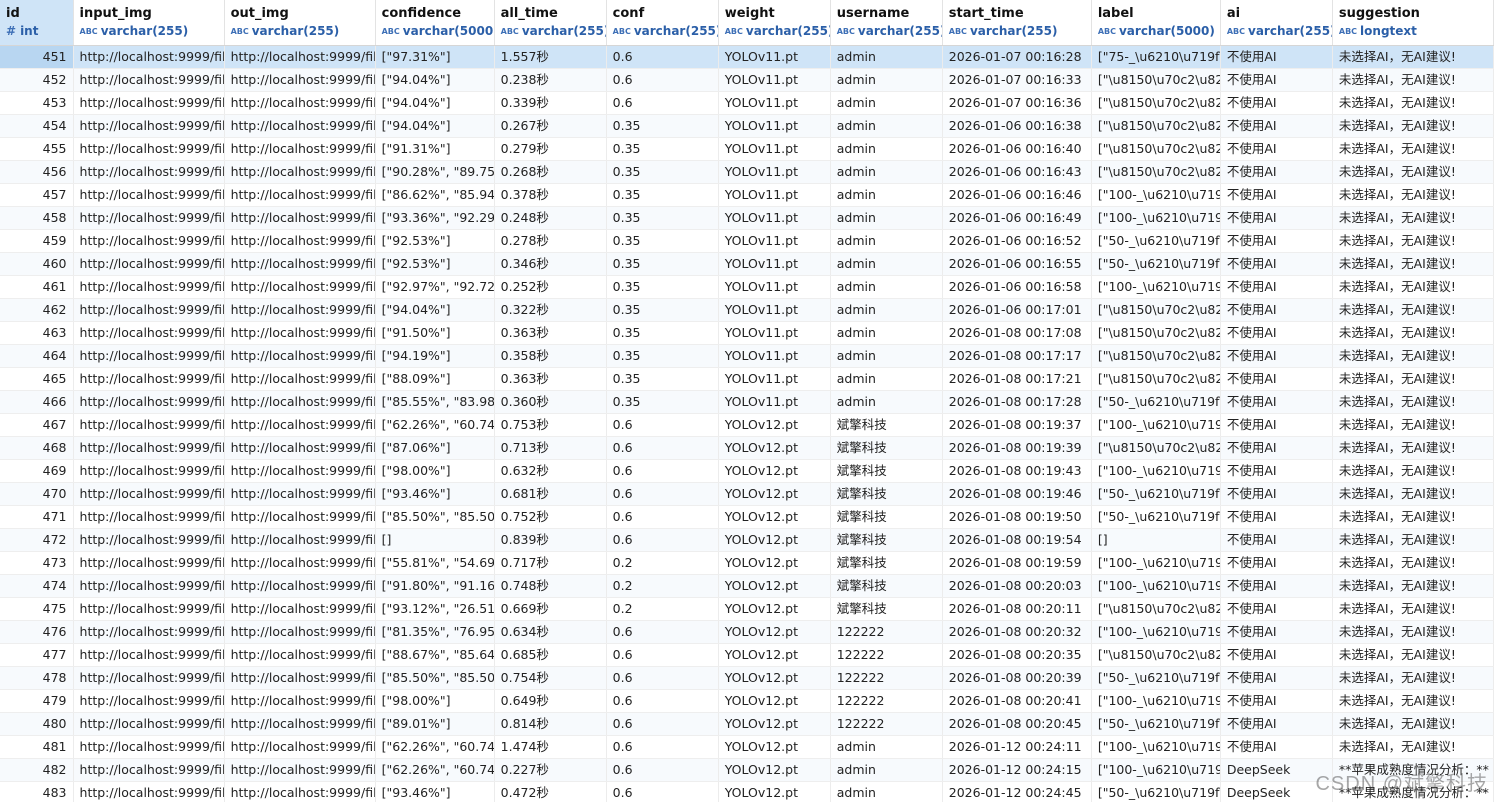  I want to click on cell-all-time: 0.378秒, so click(550, 195).